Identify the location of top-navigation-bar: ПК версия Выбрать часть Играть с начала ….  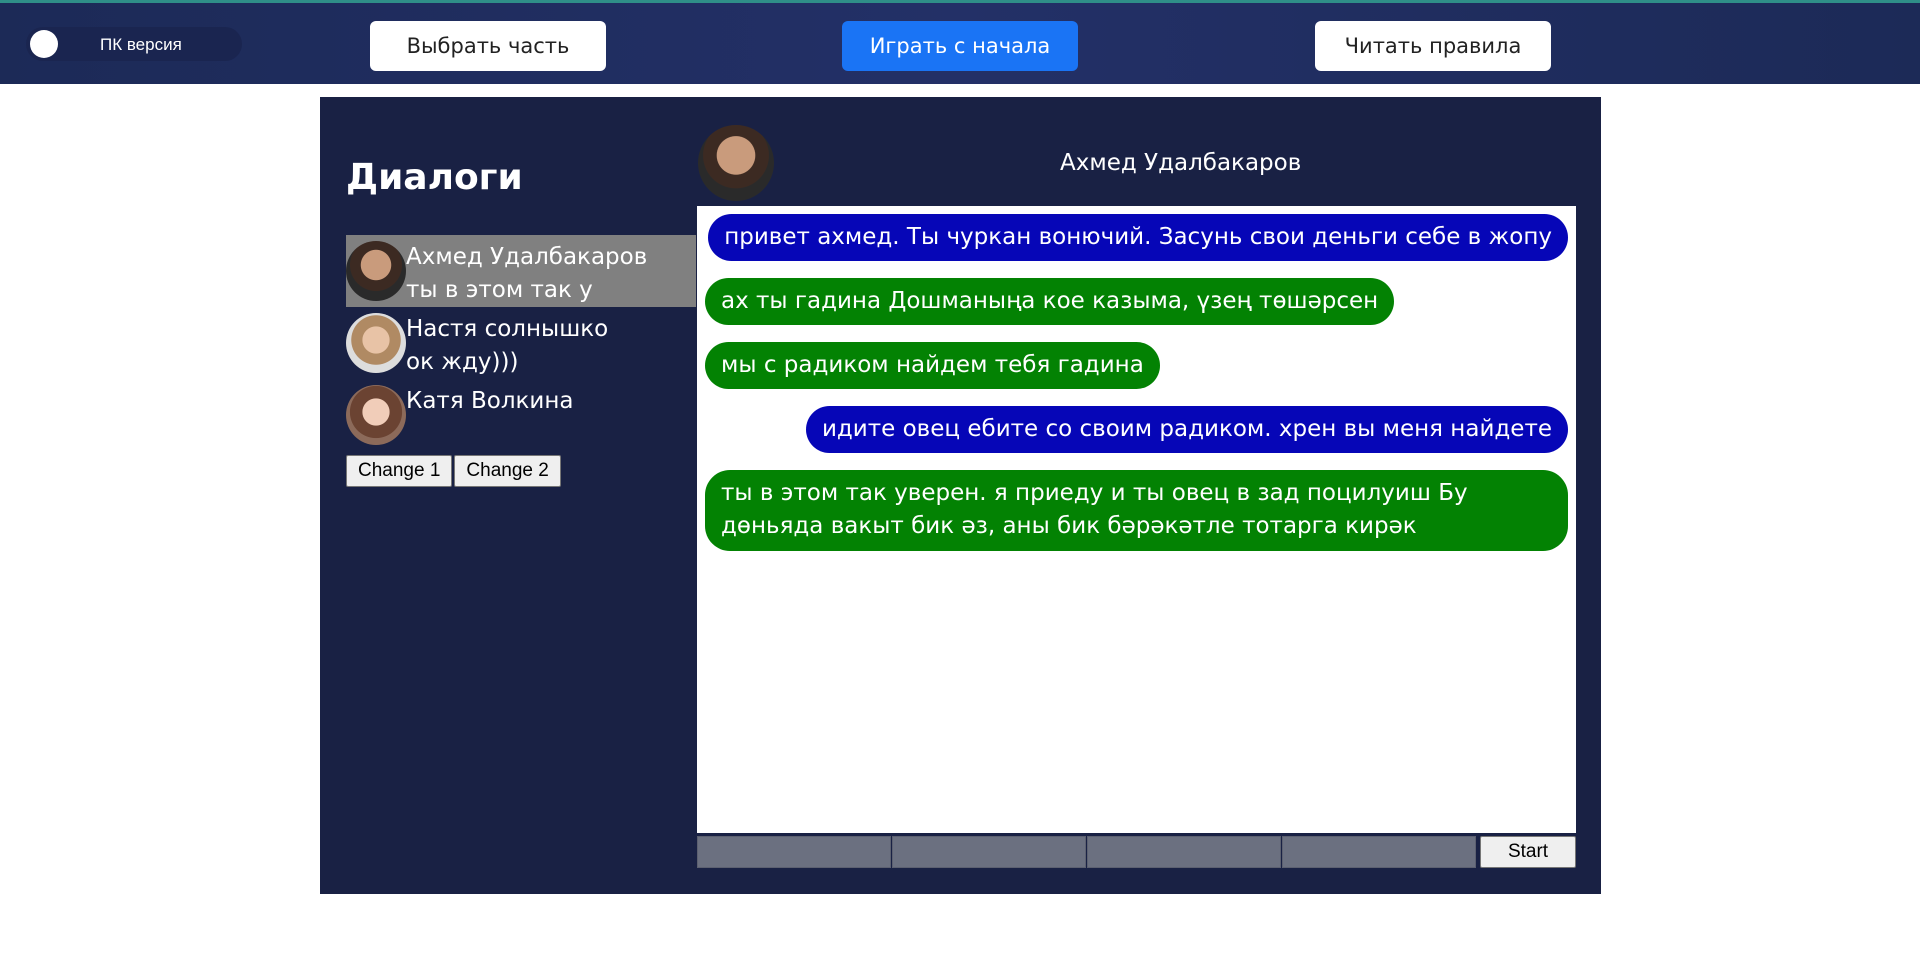
(960, 42).